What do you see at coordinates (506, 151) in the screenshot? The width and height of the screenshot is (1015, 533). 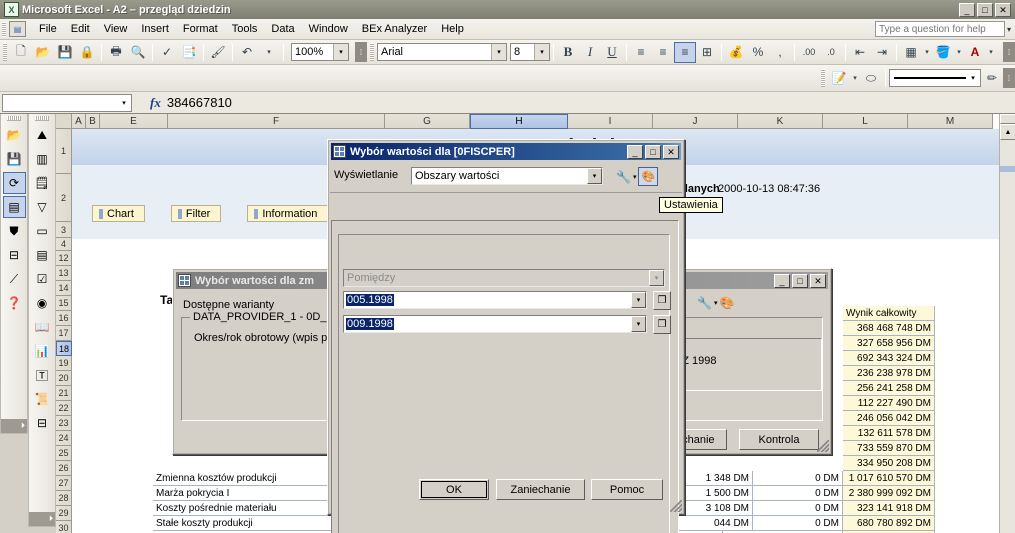 I see `dialog-title-bar-active: Wybór wartości dla [0FISCPER] _ □ ✕` at bounding box center [506, 151].